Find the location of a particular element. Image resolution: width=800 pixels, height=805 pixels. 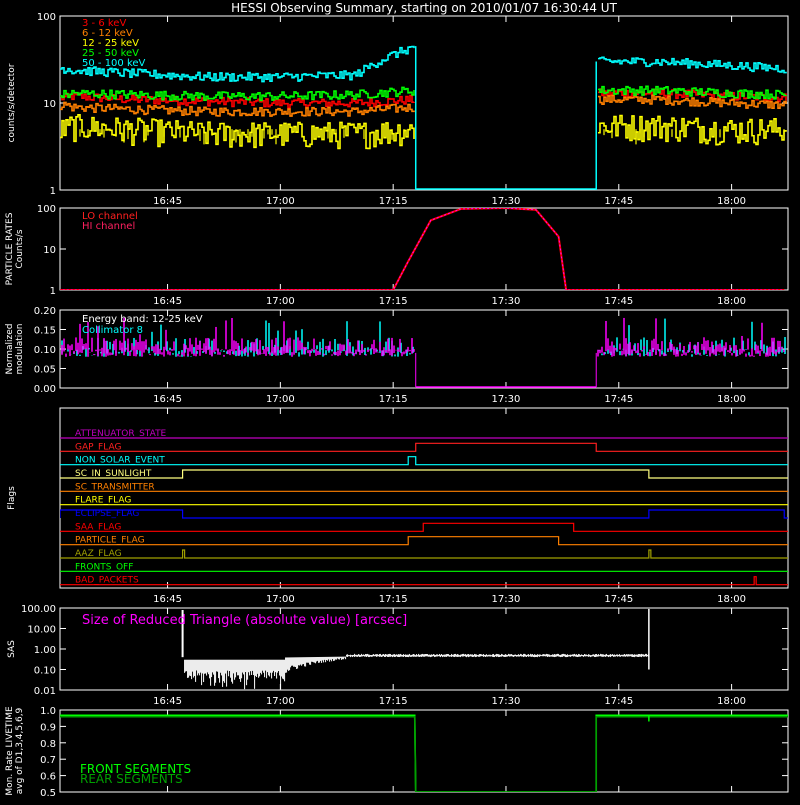

flag-label: BAD_PACKETS is located at coordinates (107, 581).